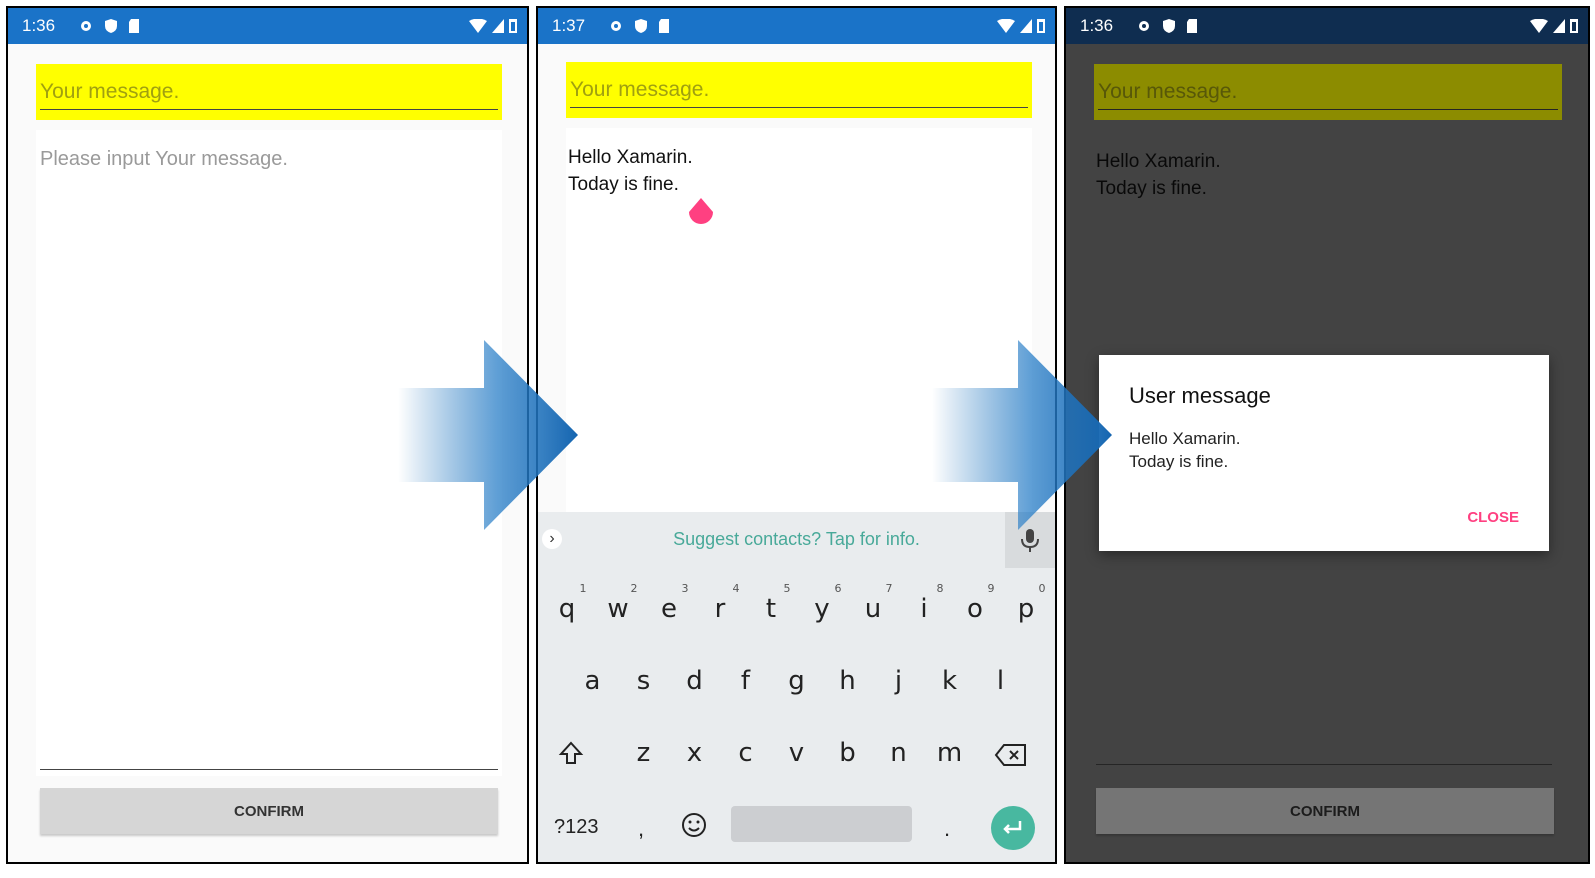 This screenshot has width=1595, height=878. I want to click on key-v: v, so click(796, 753).